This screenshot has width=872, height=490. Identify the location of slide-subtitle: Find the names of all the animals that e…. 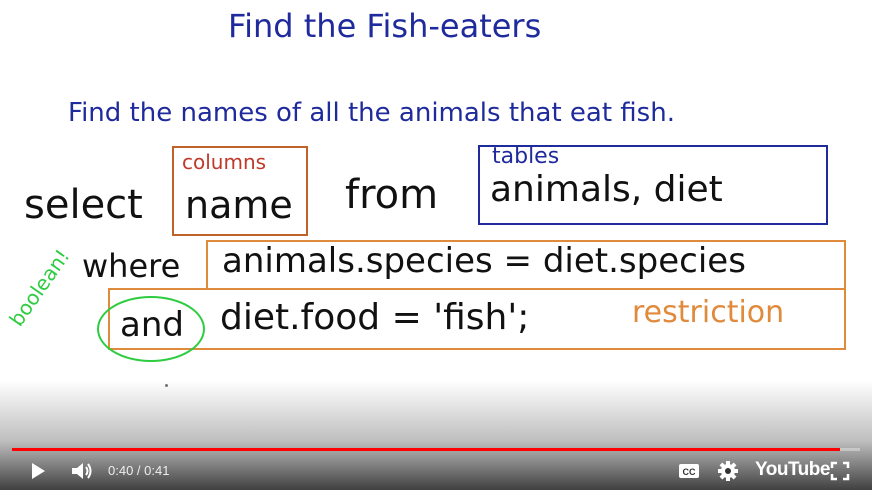
(371, 113).